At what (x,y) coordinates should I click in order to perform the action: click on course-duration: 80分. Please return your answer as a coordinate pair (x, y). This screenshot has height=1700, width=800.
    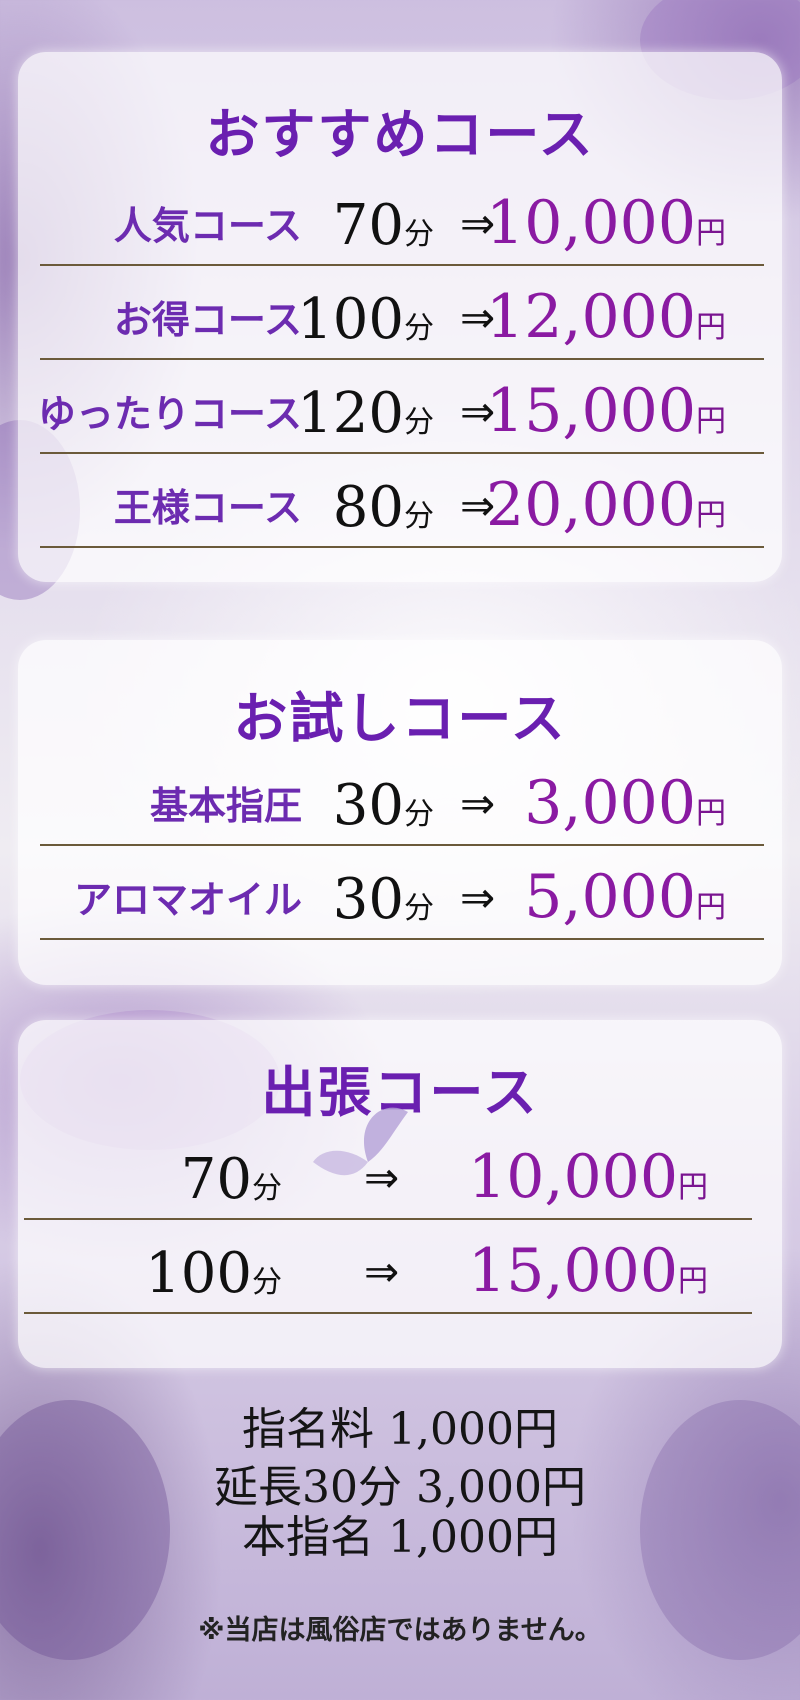
    Looking at the image, I should click on (383, 507).